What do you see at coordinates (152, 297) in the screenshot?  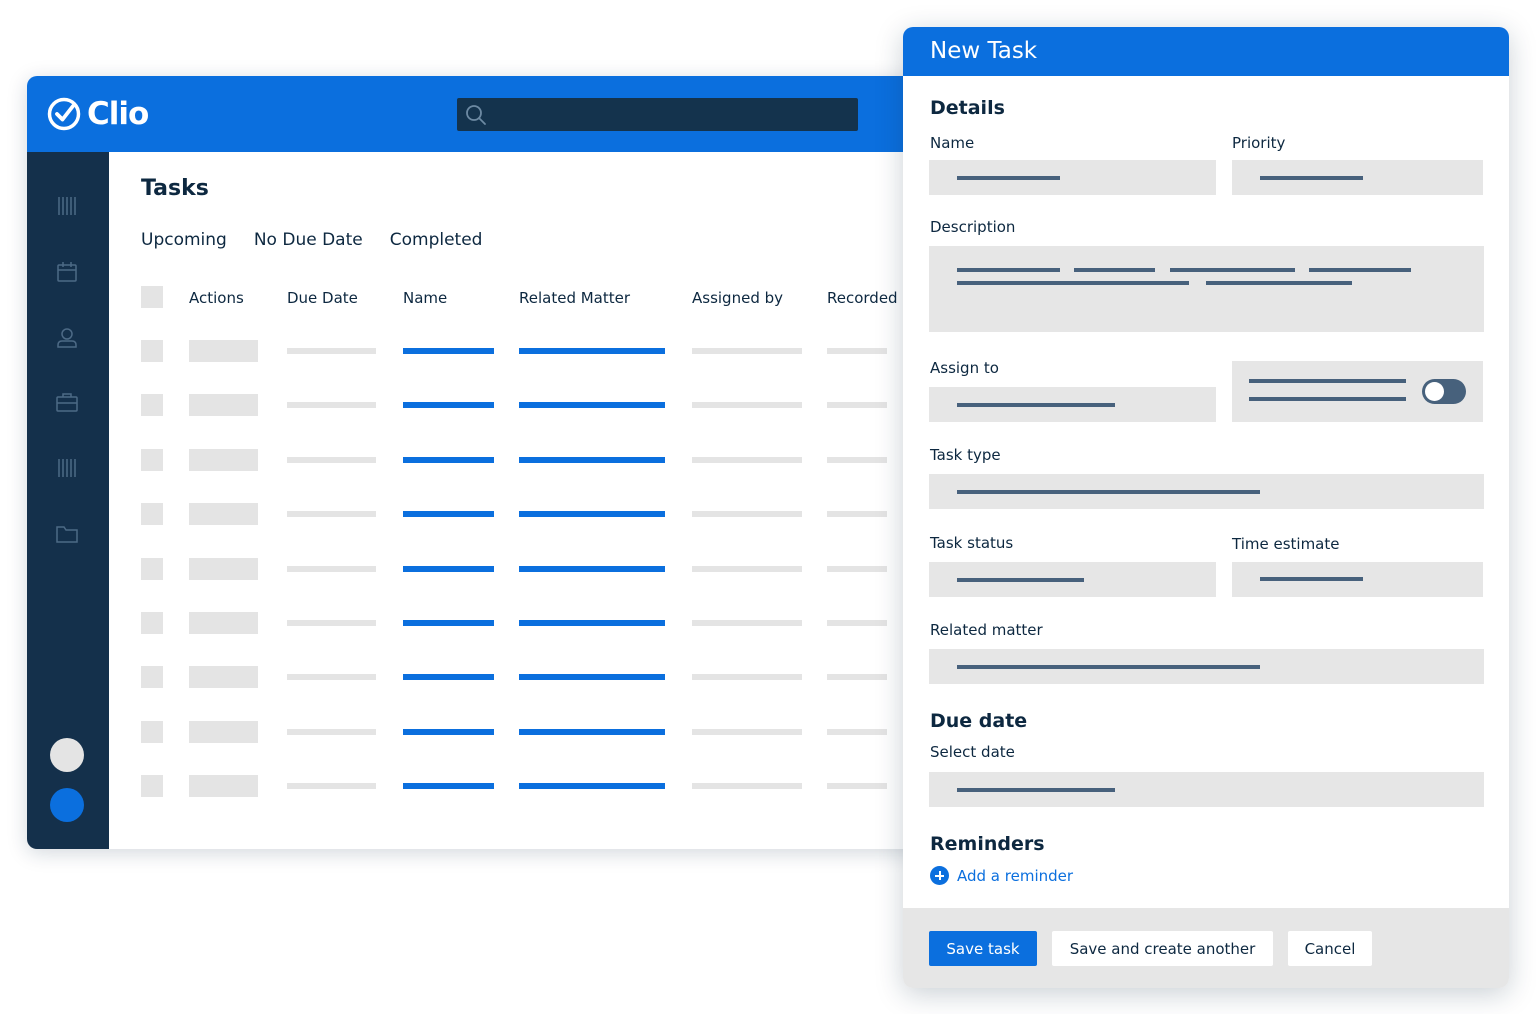 I see `select-all-checkbox` at bounding box center [152, 297].